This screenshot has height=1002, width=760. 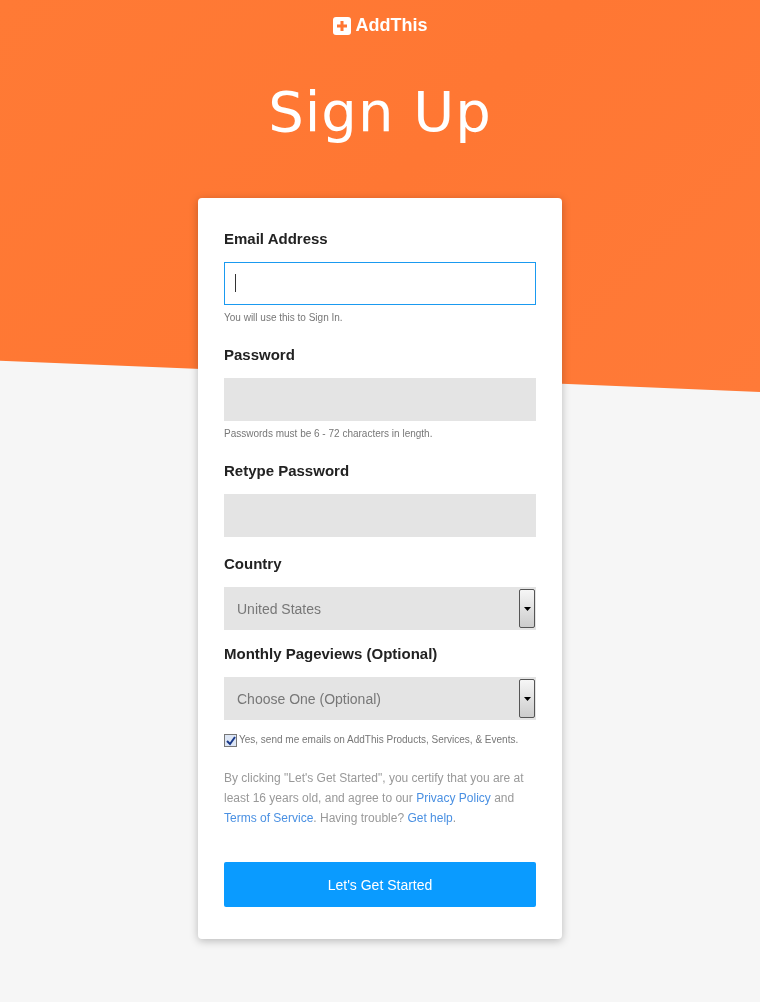 I want to click on link: Privacy Policy, so click(x=453, y=798).